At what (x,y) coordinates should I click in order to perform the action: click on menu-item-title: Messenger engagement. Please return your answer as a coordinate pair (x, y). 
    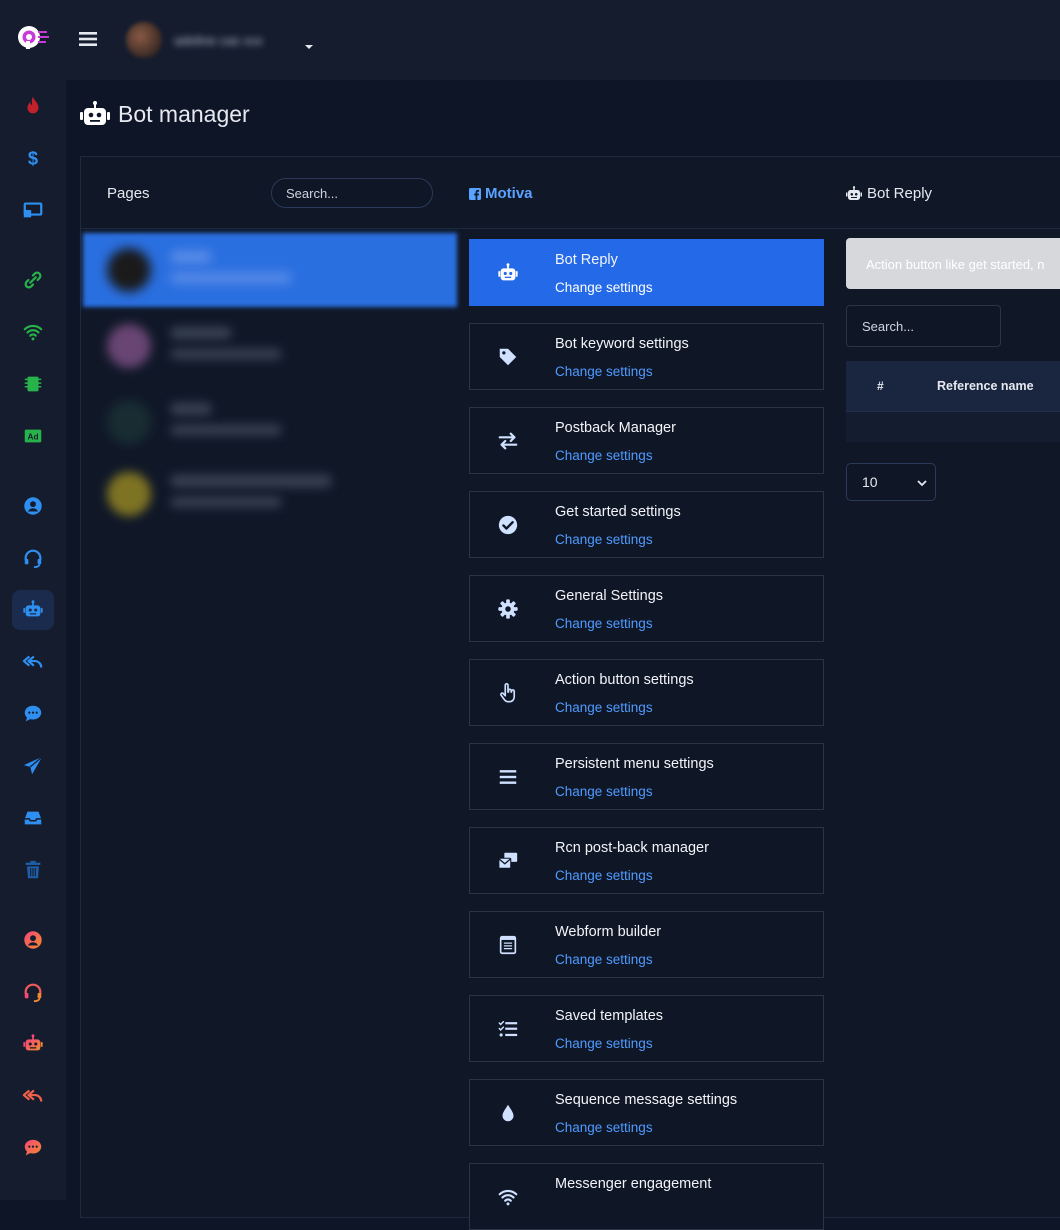
    Looking at the image, I should click on (633, 1184).